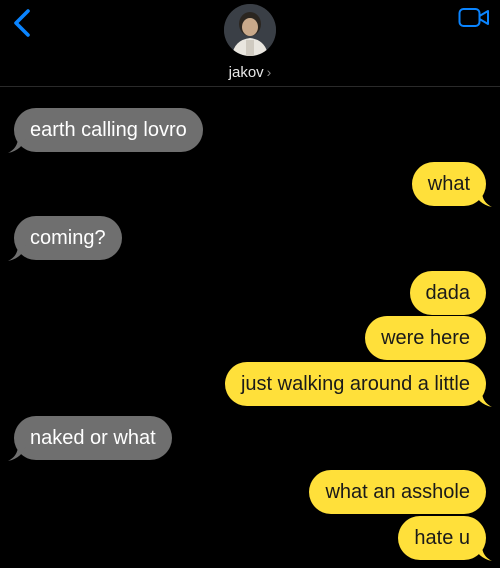 Image resolution: width=500 pixels, height=568 pixels. What do you see at coordinates (23, 23) in the screenshot?
I see `back-chevron-icon` at bounding box center [23, 23].